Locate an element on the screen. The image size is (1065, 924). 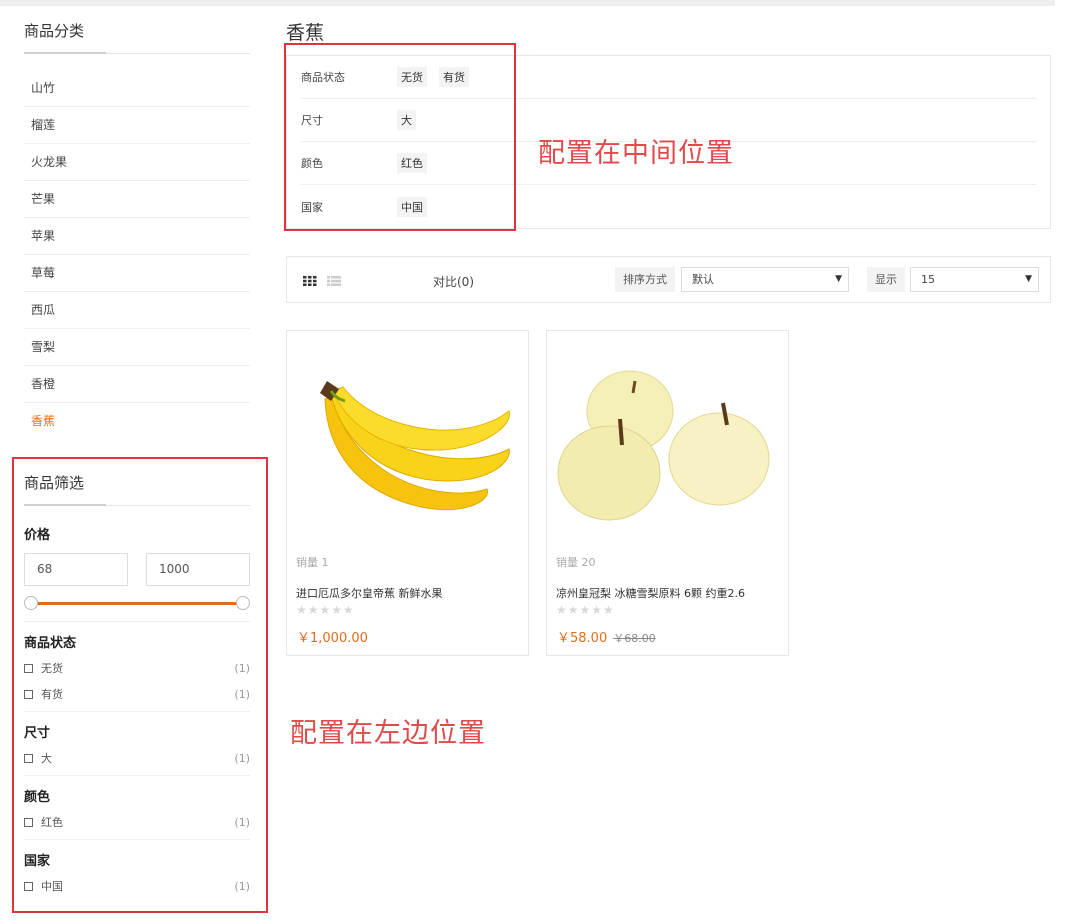
current-price: ￥1,000.00 is located at coordinates (332, 638).